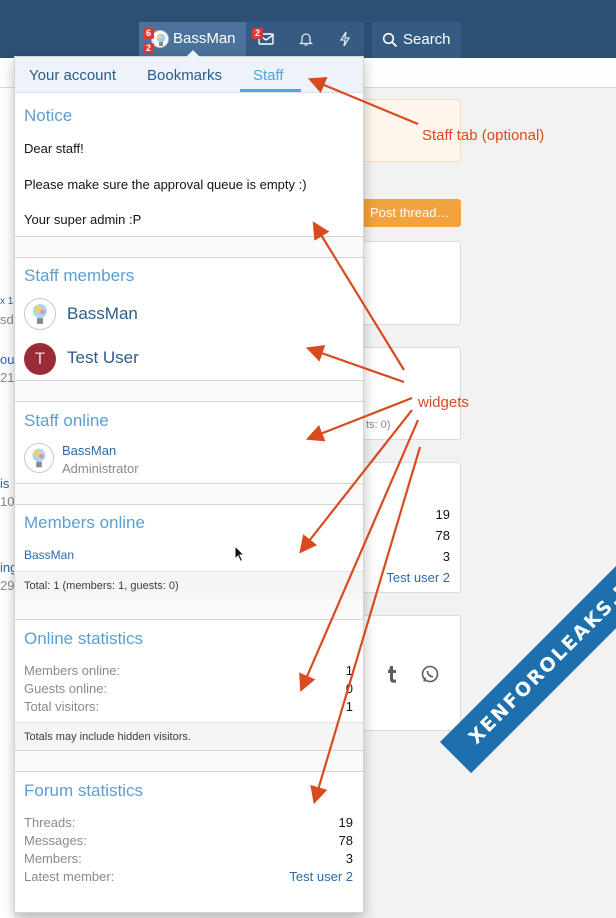 The width and height of the screenshot is (616, 918). I want to click on staff-tab-annotation: Staff tab (optional), so click(483, 135).